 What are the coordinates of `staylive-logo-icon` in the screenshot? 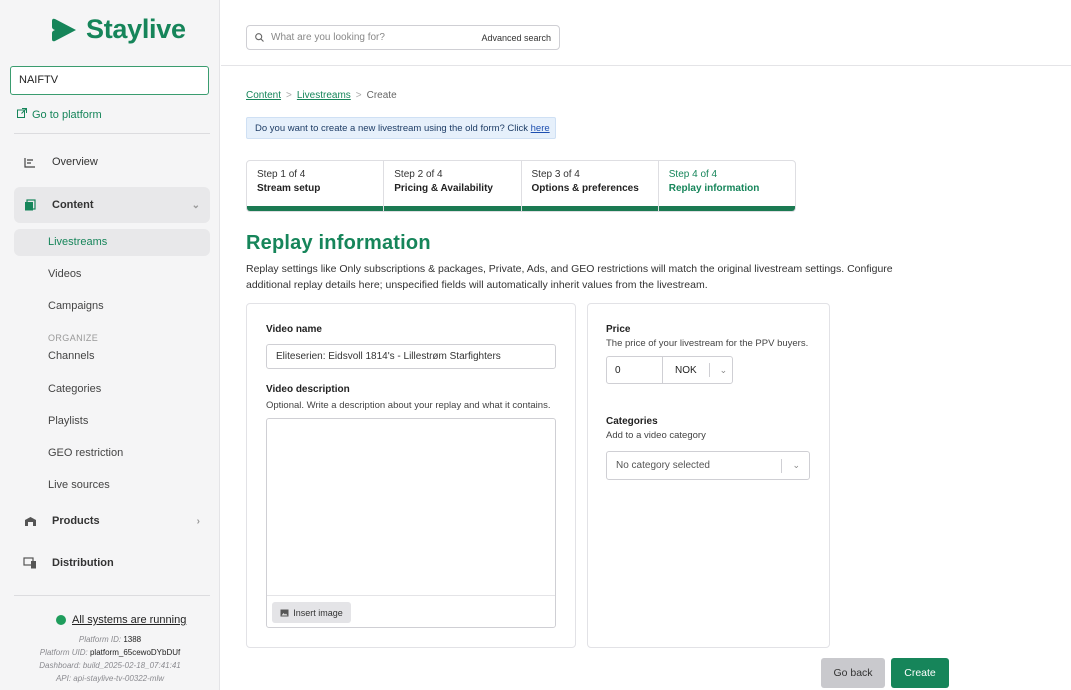 It's located at (64, 29).